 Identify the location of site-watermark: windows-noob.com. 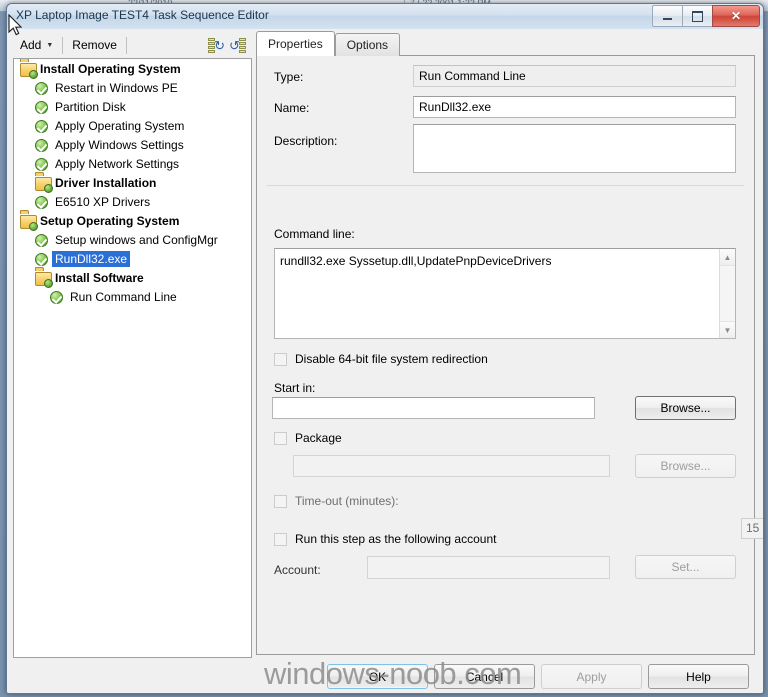
(393, 673).